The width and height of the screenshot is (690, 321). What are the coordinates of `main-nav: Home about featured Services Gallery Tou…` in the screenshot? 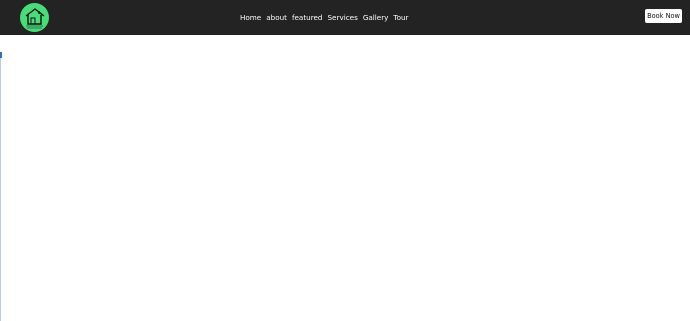 It's located at (324, 18).